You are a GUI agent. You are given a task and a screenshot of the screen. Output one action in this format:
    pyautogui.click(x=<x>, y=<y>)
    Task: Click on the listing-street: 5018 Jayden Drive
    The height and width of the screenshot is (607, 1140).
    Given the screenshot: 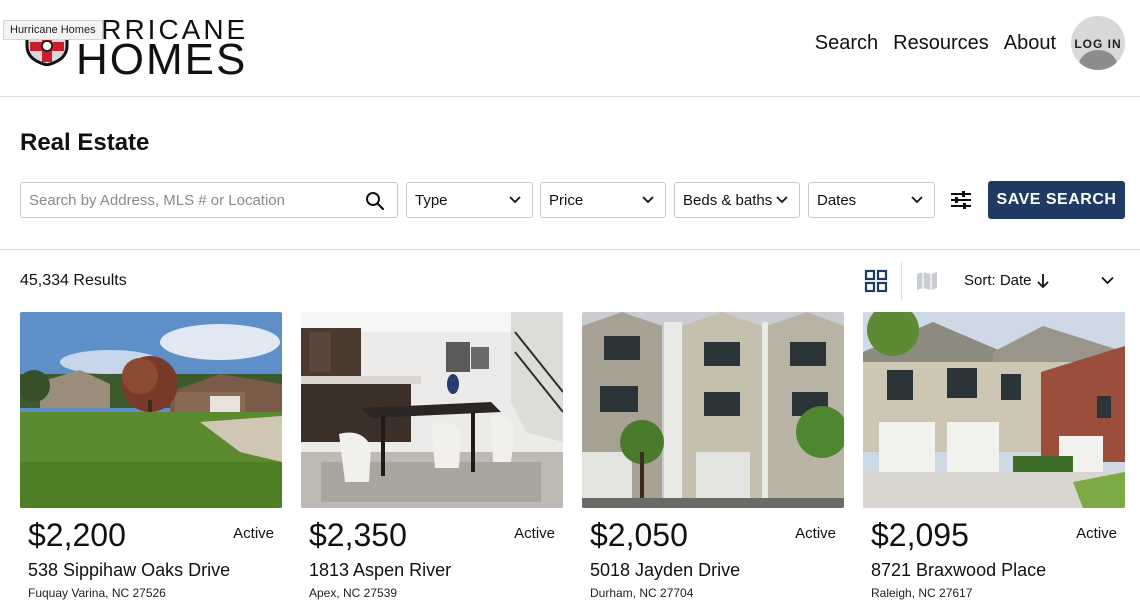 What is the action you would take?
    pyautogui.click(x=665, y=570)
    